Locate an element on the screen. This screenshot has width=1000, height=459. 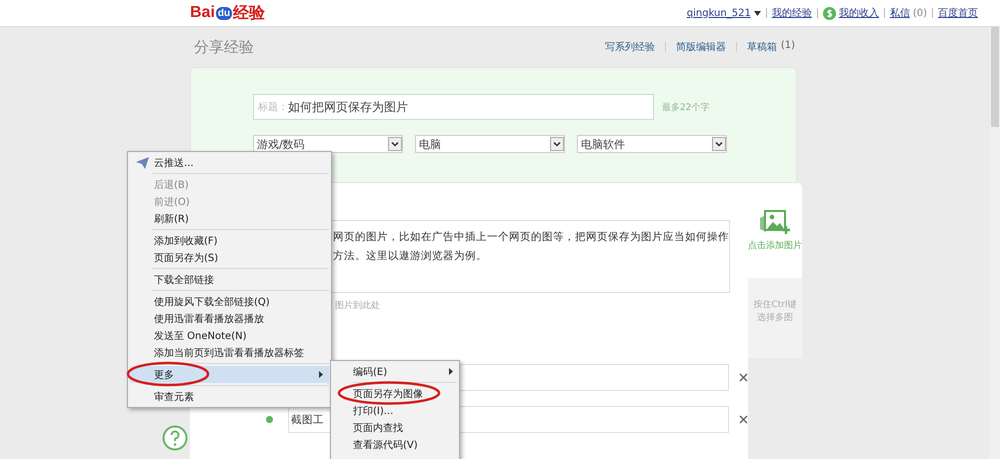
message-count: (0) is located at coordinates (919, 13).